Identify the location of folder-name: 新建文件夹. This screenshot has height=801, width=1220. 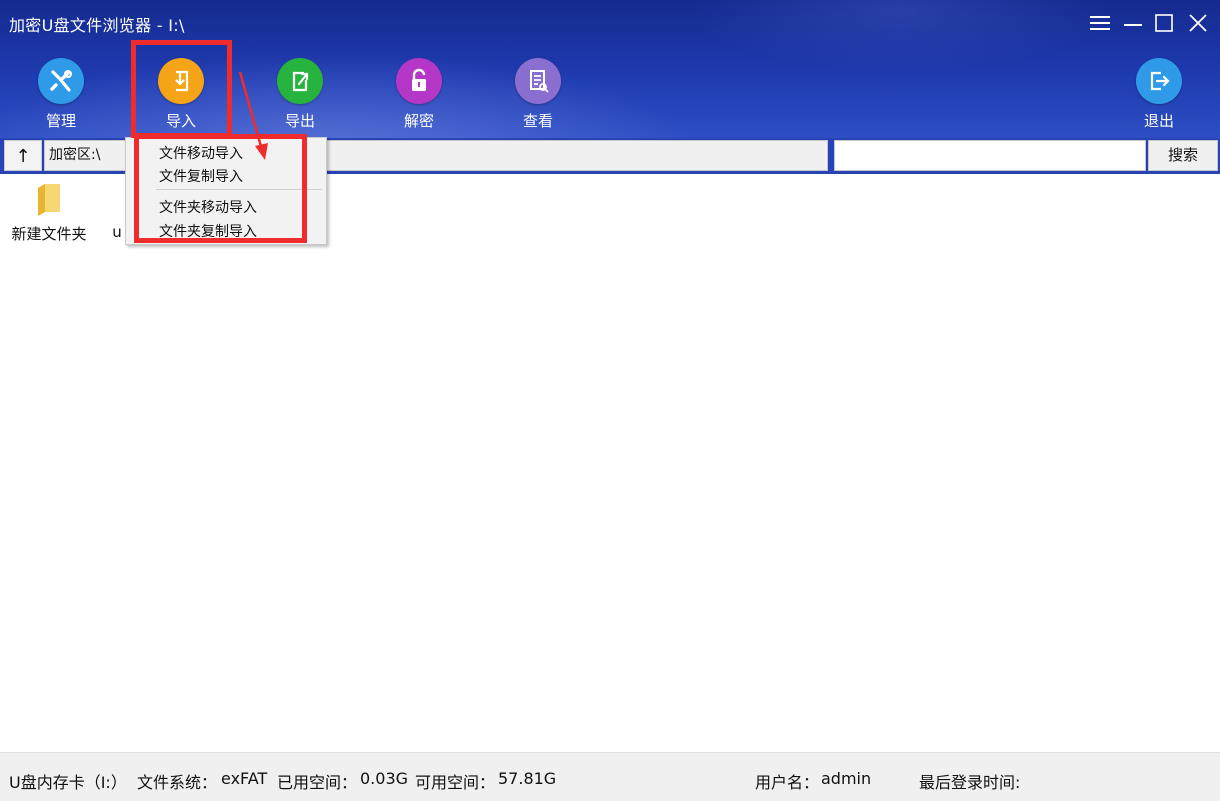
(49, 234).